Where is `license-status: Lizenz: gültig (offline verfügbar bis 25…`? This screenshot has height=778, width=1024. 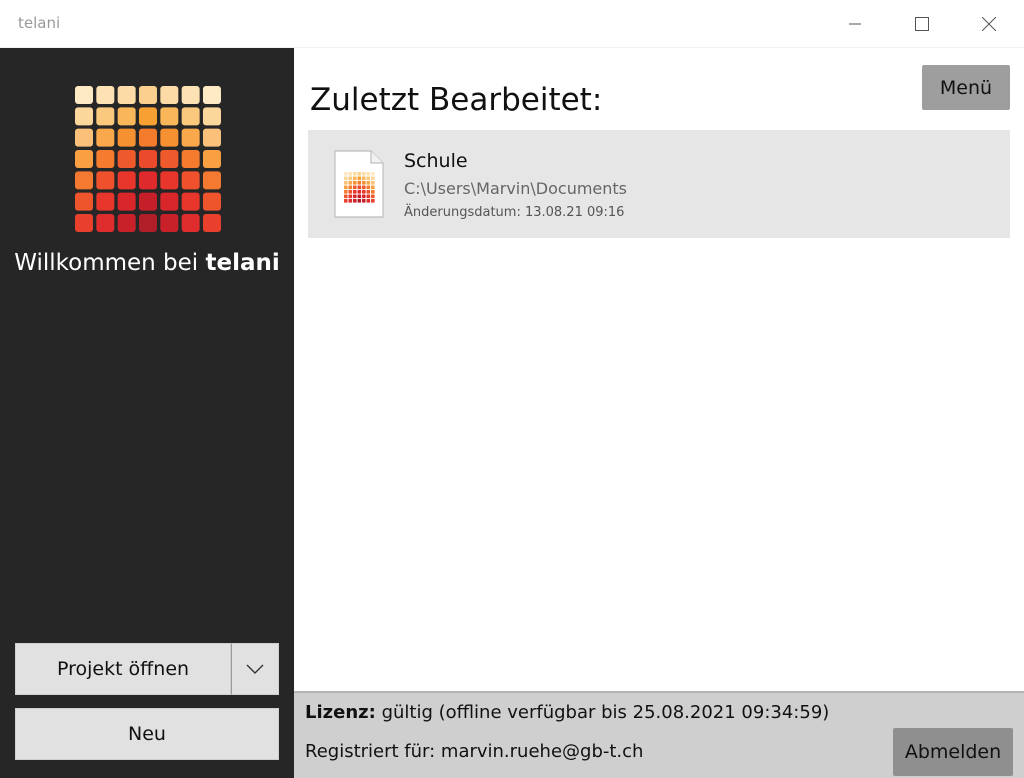 license-status: Lizenz: gültig (offline verfügbar bis 25… is located at coordinates (567, 712).